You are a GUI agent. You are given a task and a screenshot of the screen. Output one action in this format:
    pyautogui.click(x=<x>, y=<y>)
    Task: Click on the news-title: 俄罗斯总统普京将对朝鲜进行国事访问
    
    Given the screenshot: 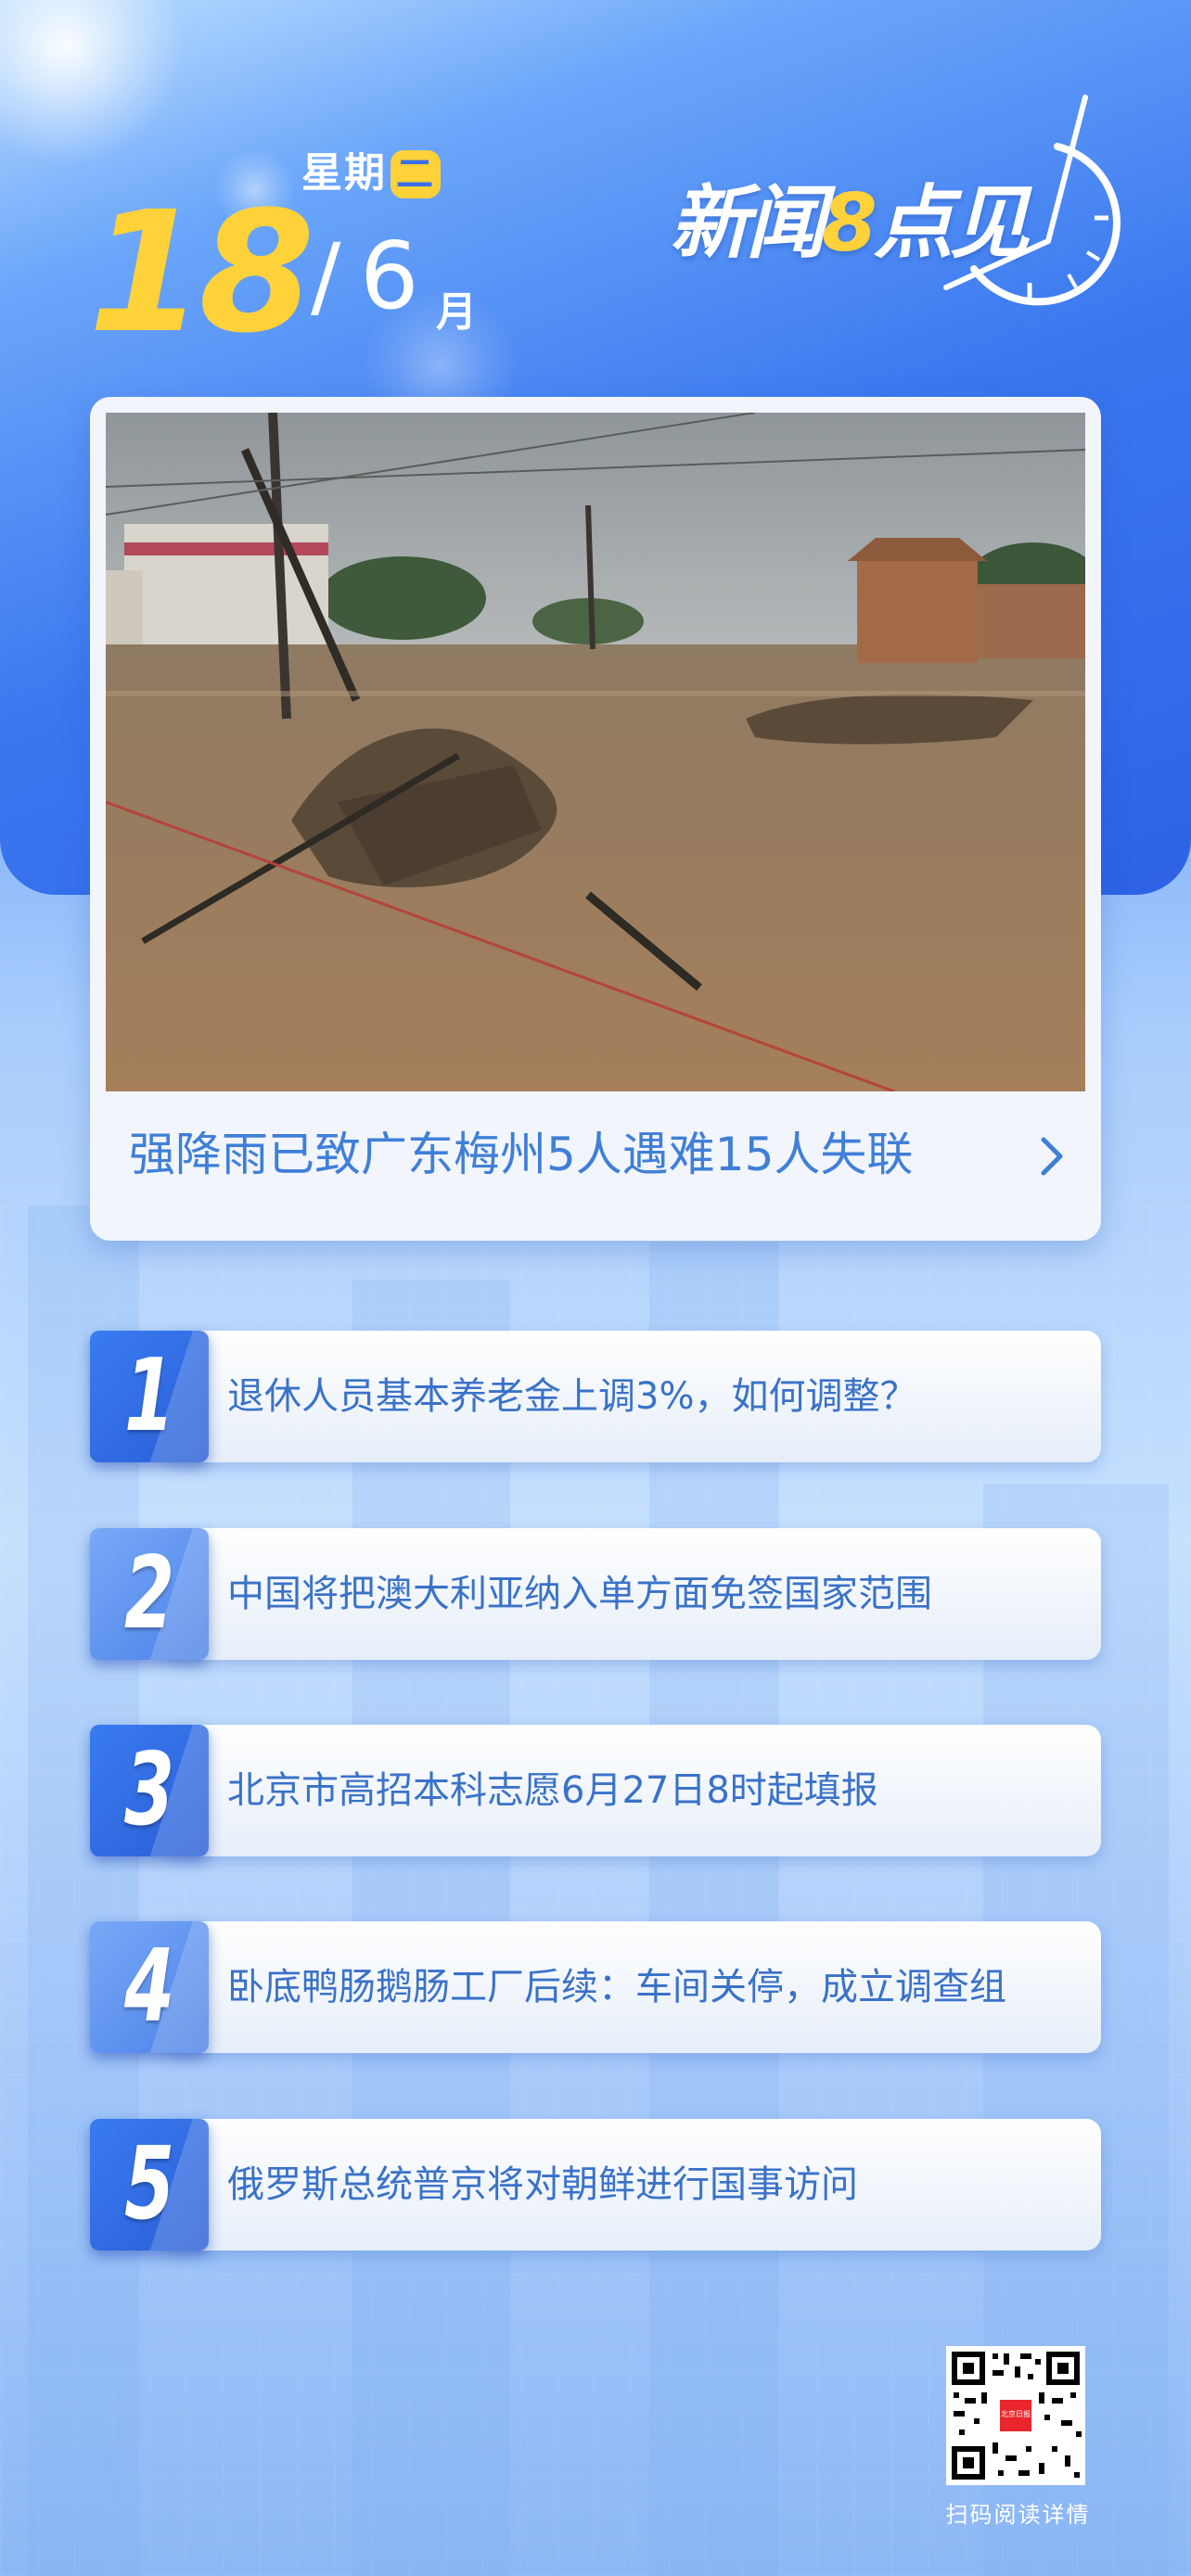 What is the action you would take?
    pyautogui.click(x=542, y=2185)
    